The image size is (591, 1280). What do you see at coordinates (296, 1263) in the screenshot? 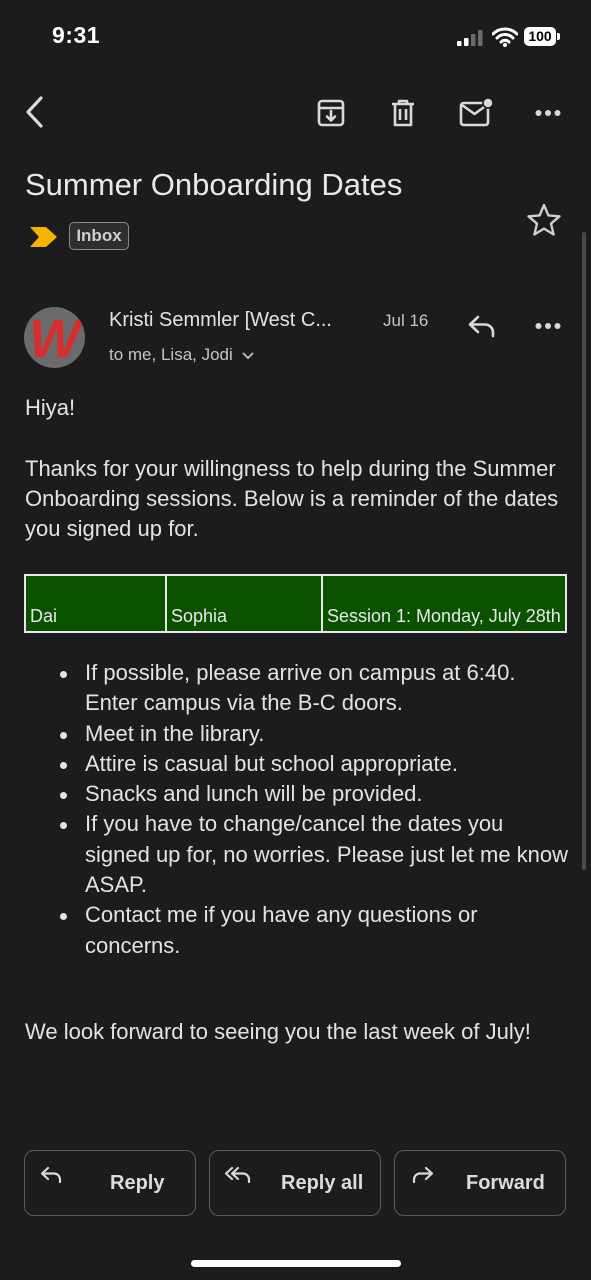
I see `home-indicator` at bounding box center [296, 1263].